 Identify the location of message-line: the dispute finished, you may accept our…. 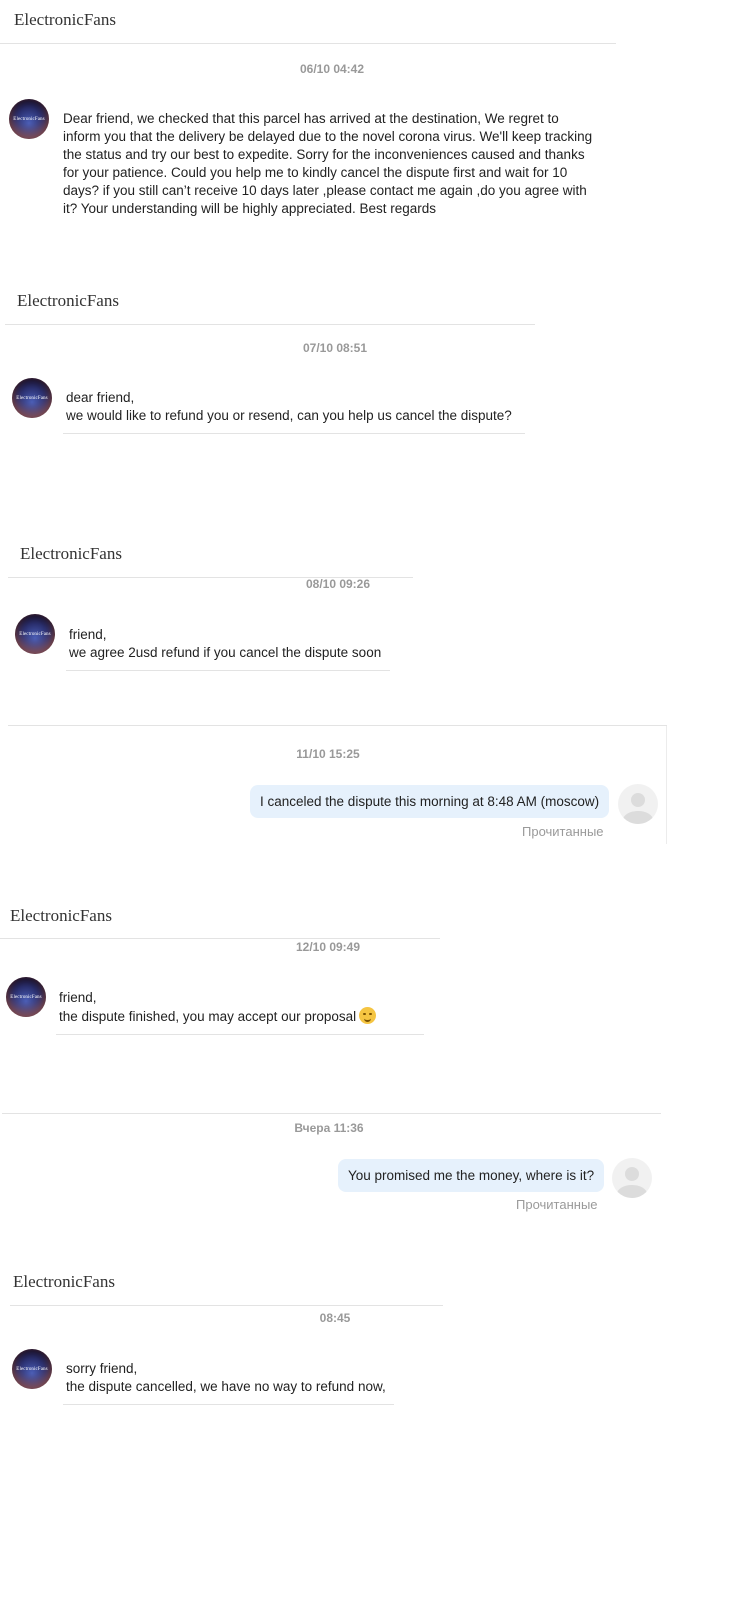
(241, 1016).